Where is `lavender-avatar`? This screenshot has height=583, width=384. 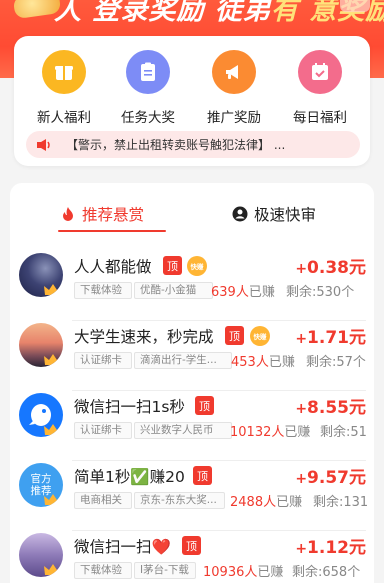 lavender-avatar is located at coordinates (41, 555).